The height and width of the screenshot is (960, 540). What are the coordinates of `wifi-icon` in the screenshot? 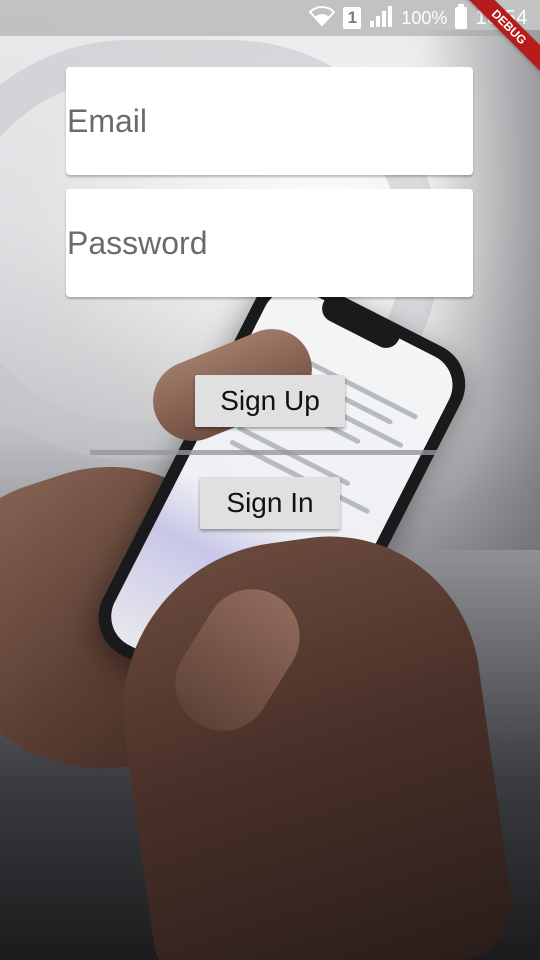 It's located at (322, 18).